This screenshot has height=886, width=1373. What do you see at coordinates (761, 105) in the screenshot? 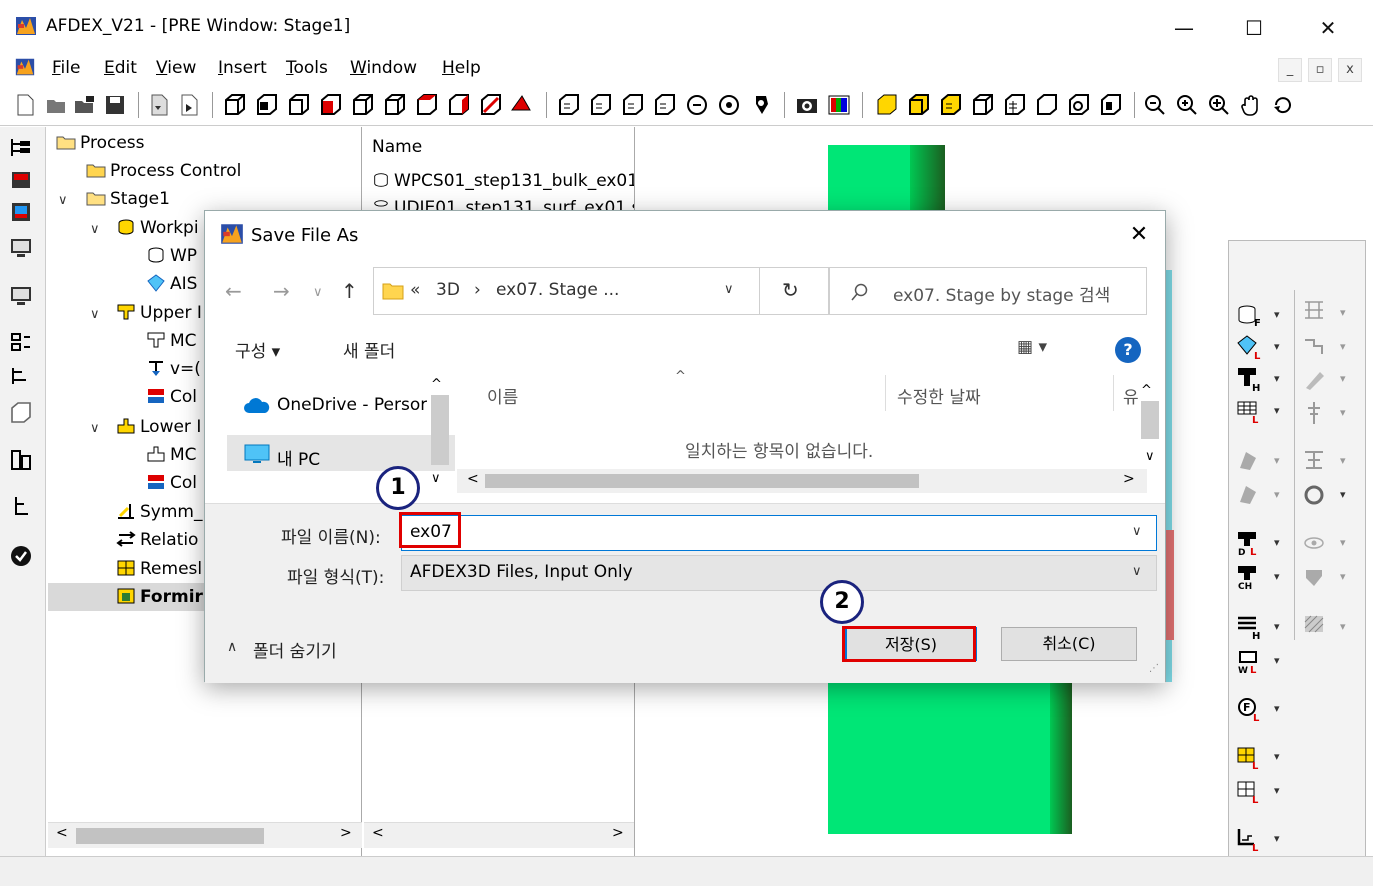
I see `gear-view-icon` at bounding box center [761, 105].